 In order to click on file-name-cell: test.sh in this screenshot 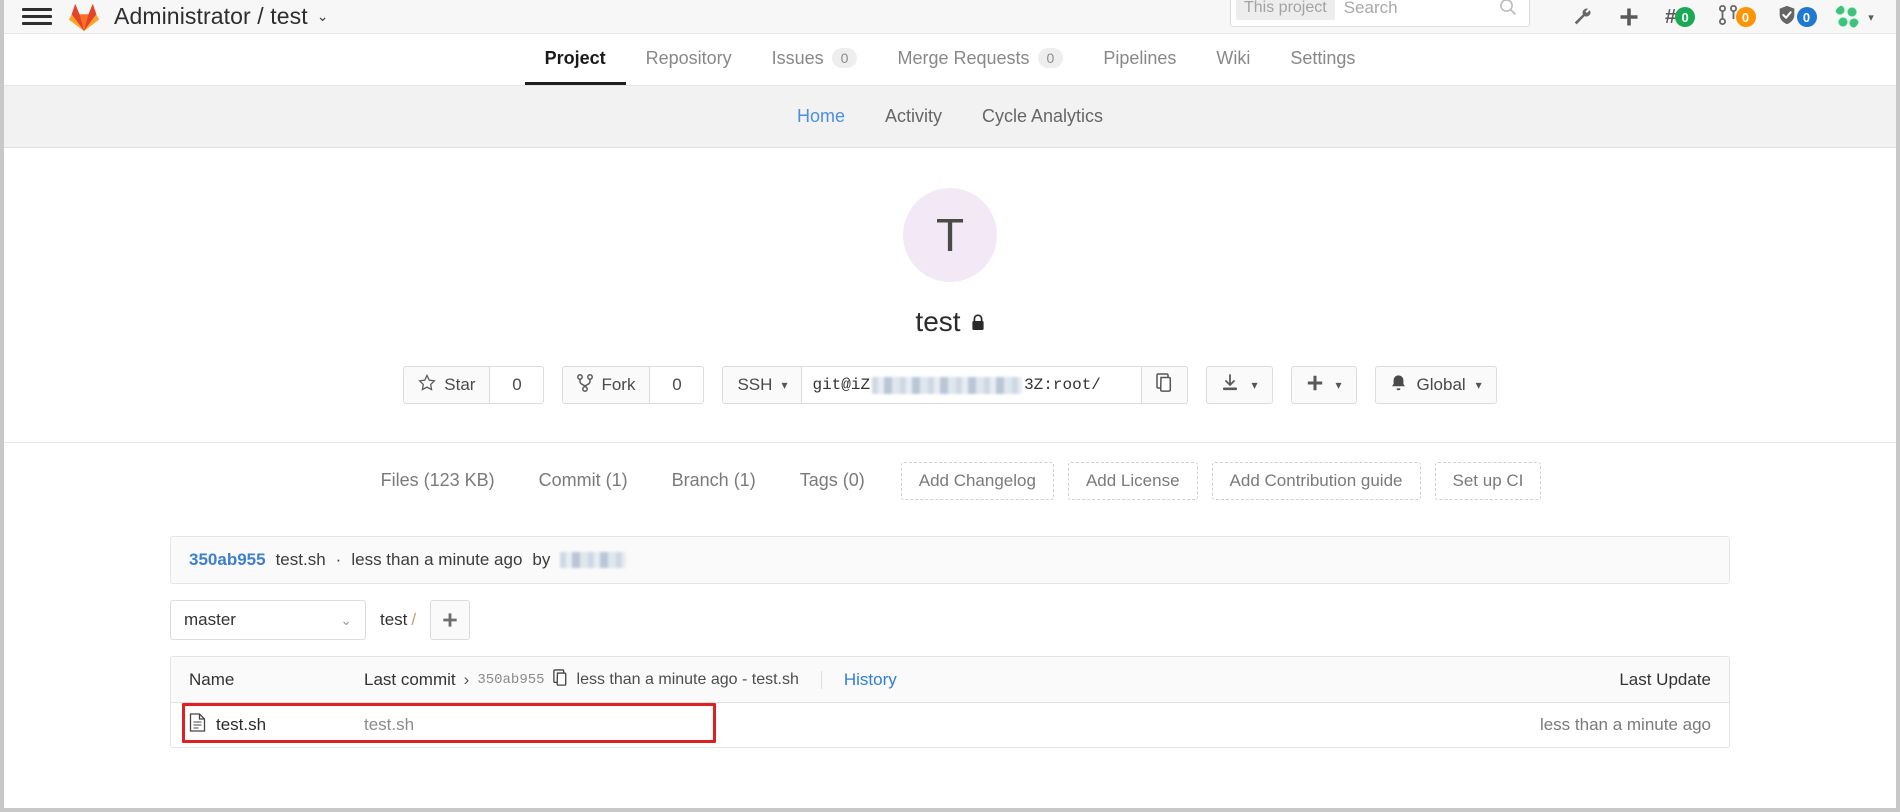, I will do `click(276, 725)`.